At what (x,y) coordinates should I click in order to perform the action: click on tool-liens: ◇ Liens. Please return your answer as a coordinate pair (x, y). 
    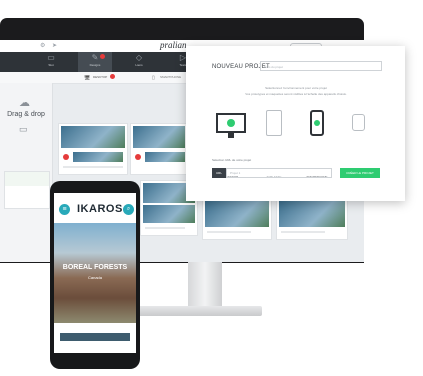
    Looking at the image, I should click on (139, 62).